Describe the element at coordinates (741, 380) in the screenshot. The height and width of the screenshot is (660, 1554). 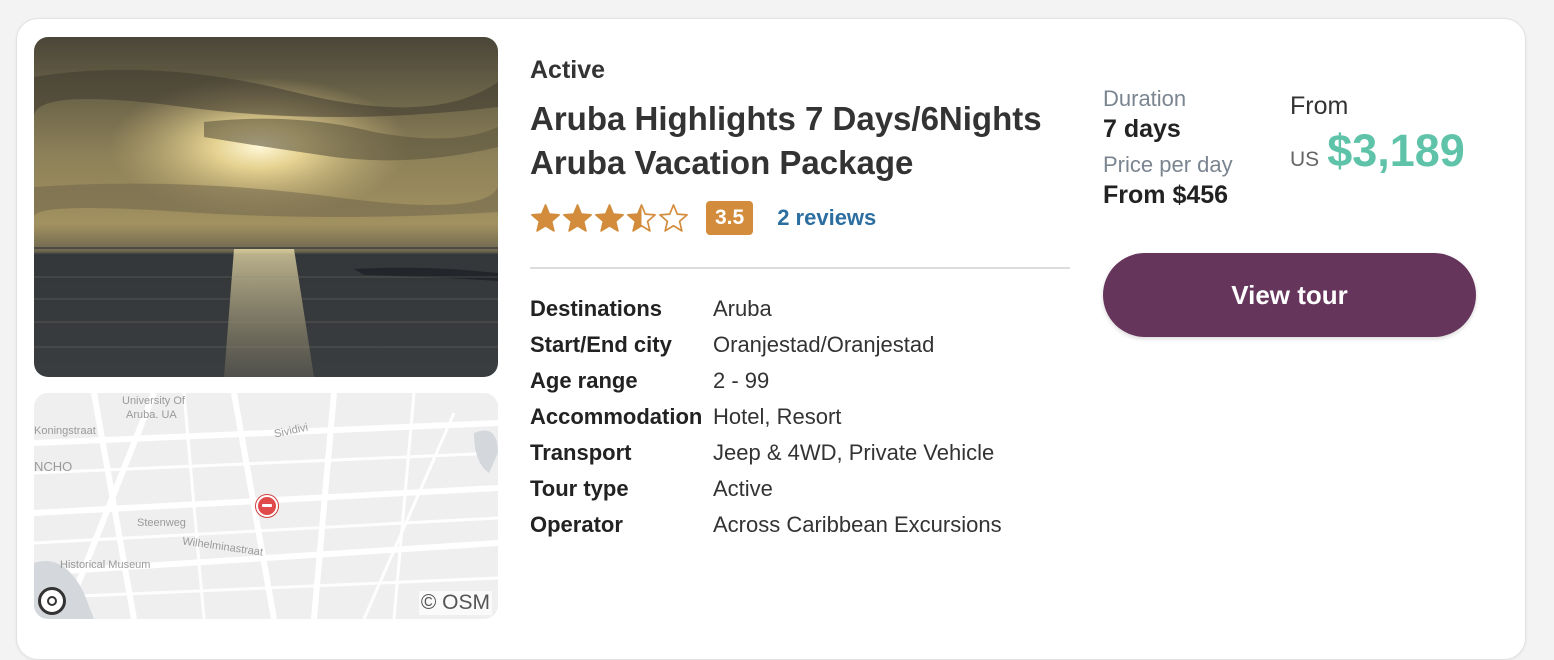
I see `detail-value: 2 - 99` at that location.